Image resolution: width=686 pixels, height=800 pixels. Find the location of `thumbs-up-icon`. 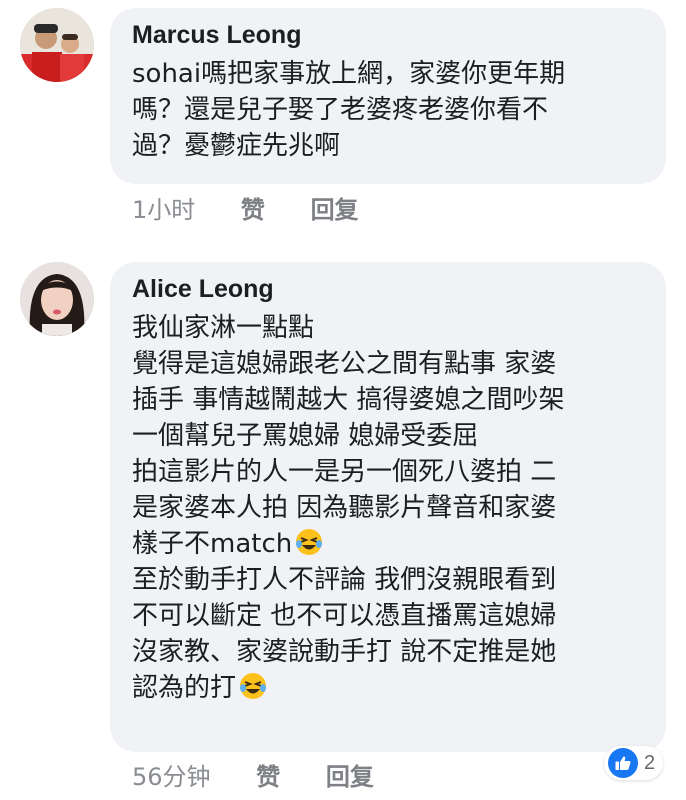

thumbs-up-icon is located at coordinates (623, 763).